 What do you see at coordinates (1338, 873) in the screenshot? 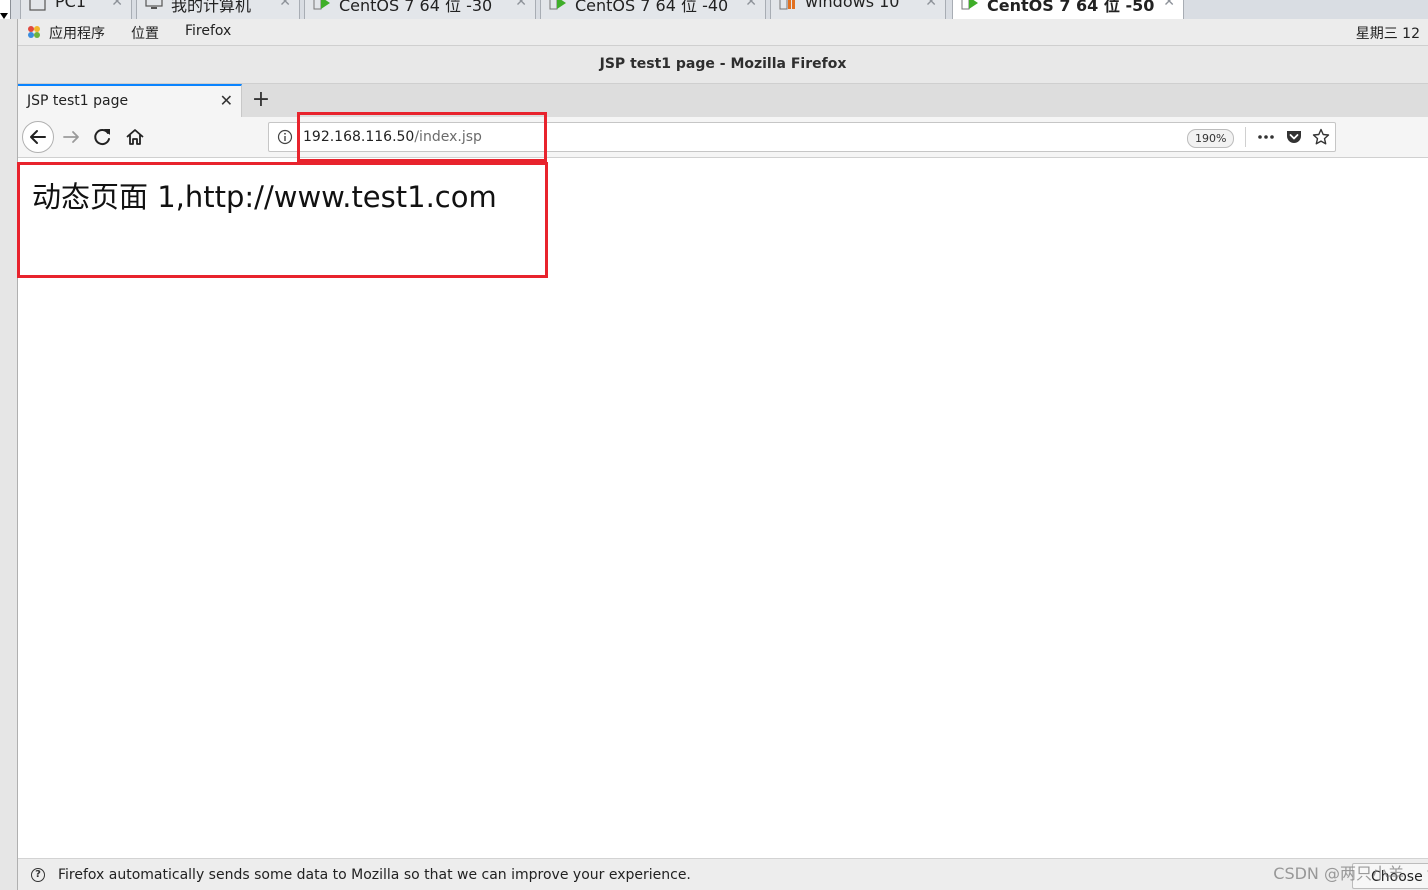
I see `csdn-watermark: CSDN @两只小羊` at bounding box center [1338, 873].